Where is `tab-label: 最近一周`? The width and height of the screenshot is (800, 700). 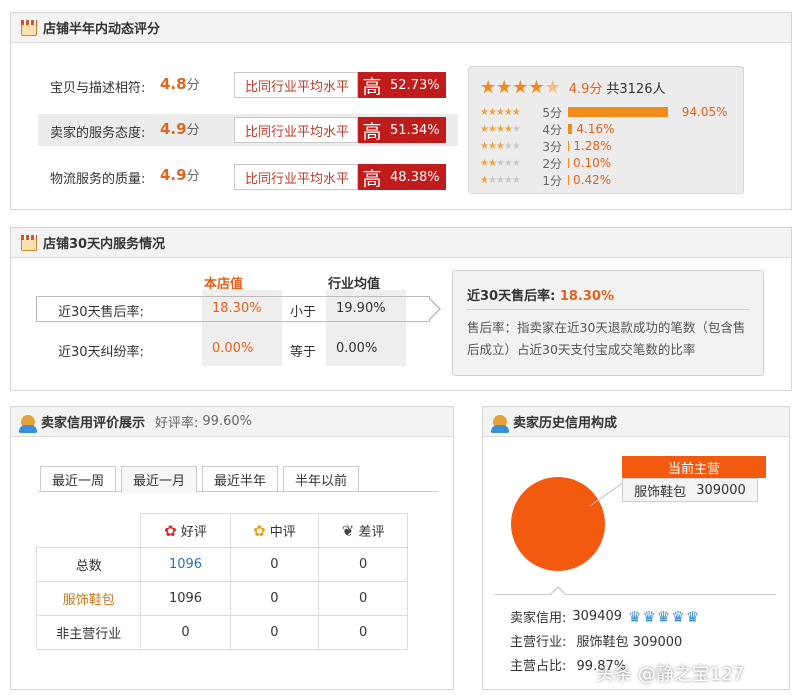 tab-label: 最近一周 is located at coordinates (77, 481).